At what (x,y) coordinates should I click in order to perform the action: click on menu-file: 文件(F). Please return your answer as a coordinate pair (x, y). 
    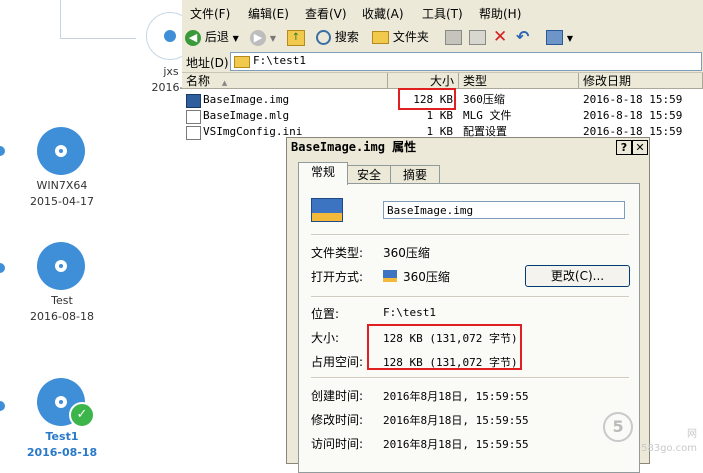
    Looking at the image, I should click on (210, 13).